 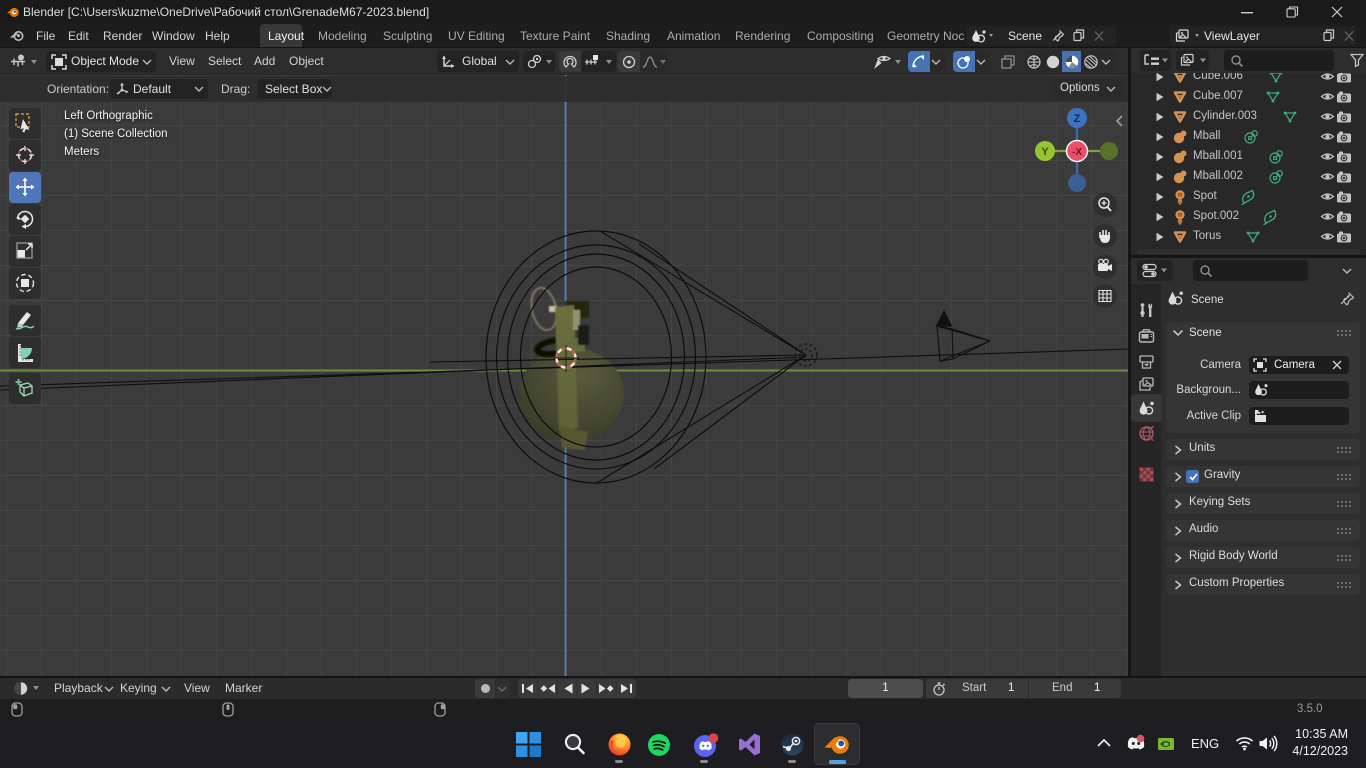 I want to click on svg-text: -X, so click(x=1077, y=152).